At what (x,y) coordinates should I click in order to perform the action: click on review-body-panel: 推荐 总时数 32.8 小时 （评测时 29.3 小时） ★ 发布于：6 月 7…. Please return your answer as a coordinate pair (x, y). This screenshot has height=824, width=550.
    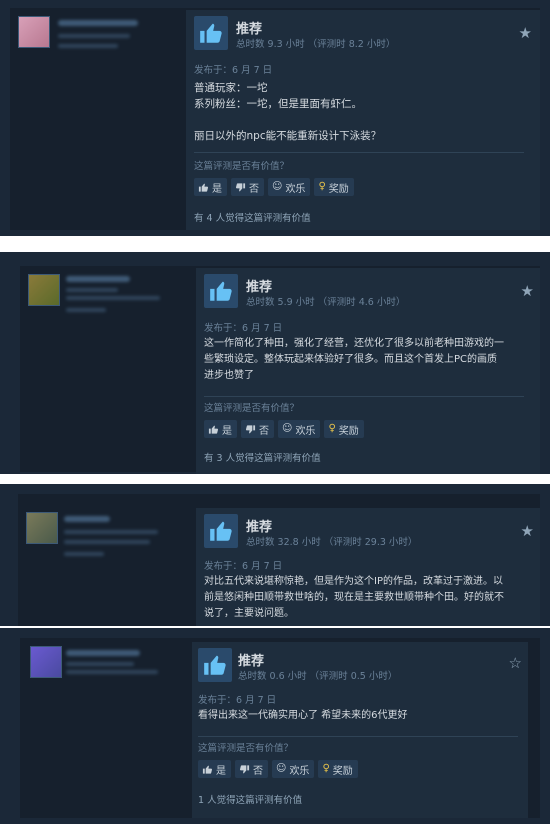
    Looking at the image, I should click on (368, 567).